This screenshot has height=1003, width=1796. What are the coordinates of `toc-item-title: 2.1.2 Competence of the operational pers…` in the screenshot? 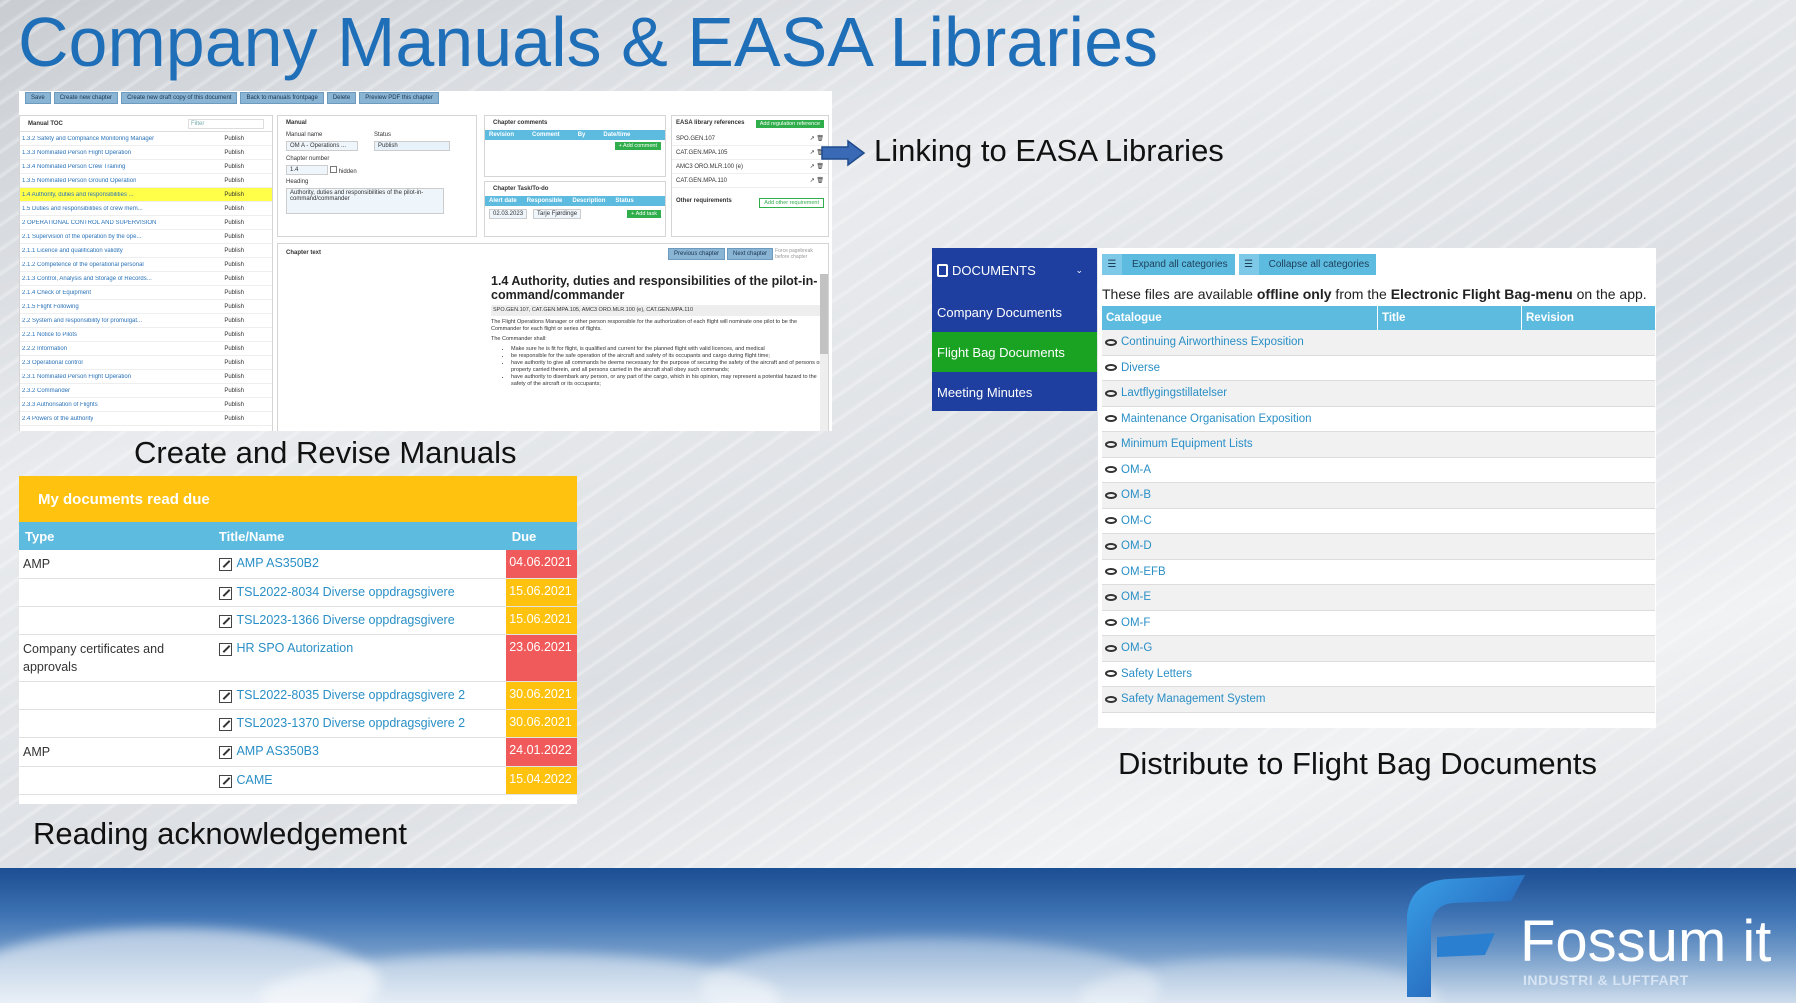 It's located at (83, 265).